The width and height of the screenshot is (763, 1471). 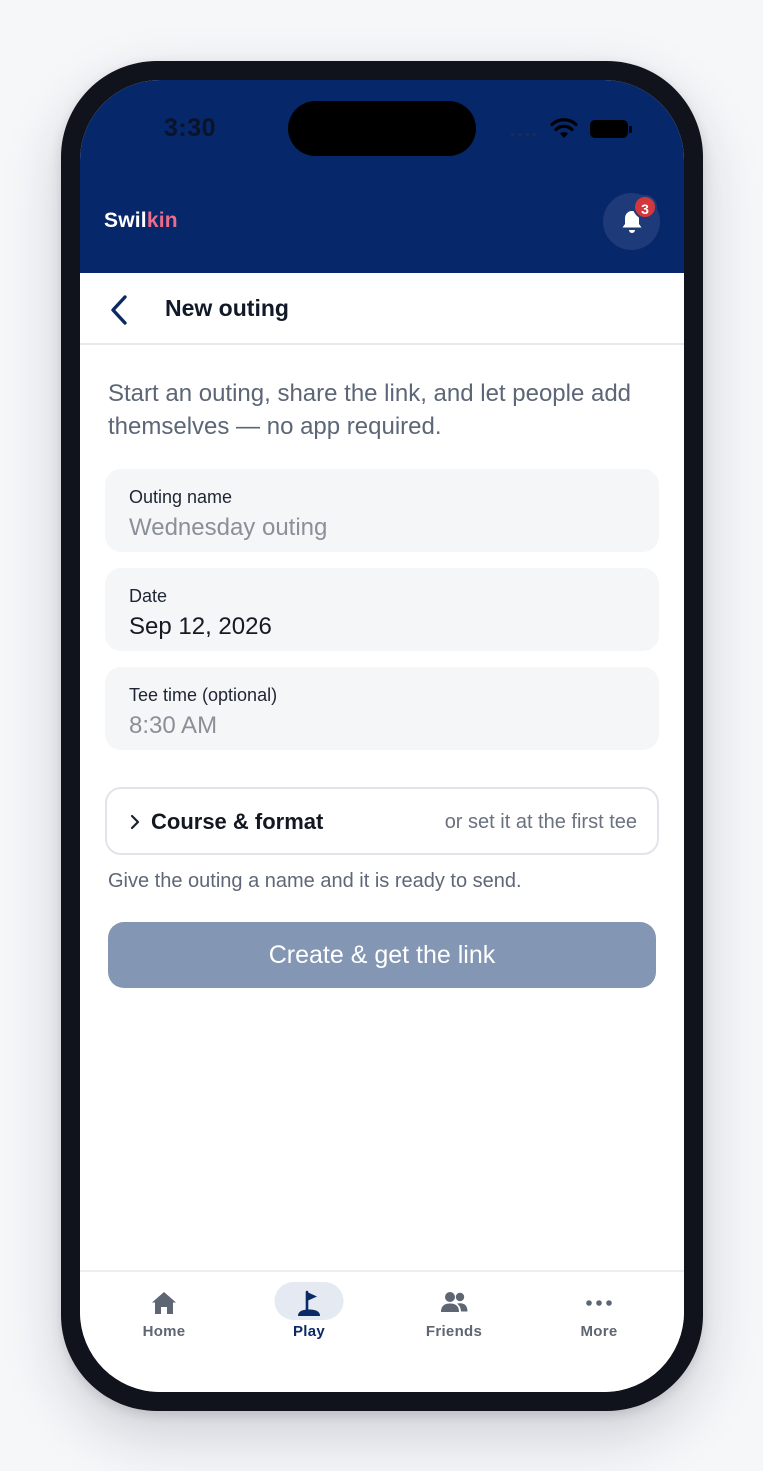 I want to click on page-title: New outing, so click(x=227, y=308).